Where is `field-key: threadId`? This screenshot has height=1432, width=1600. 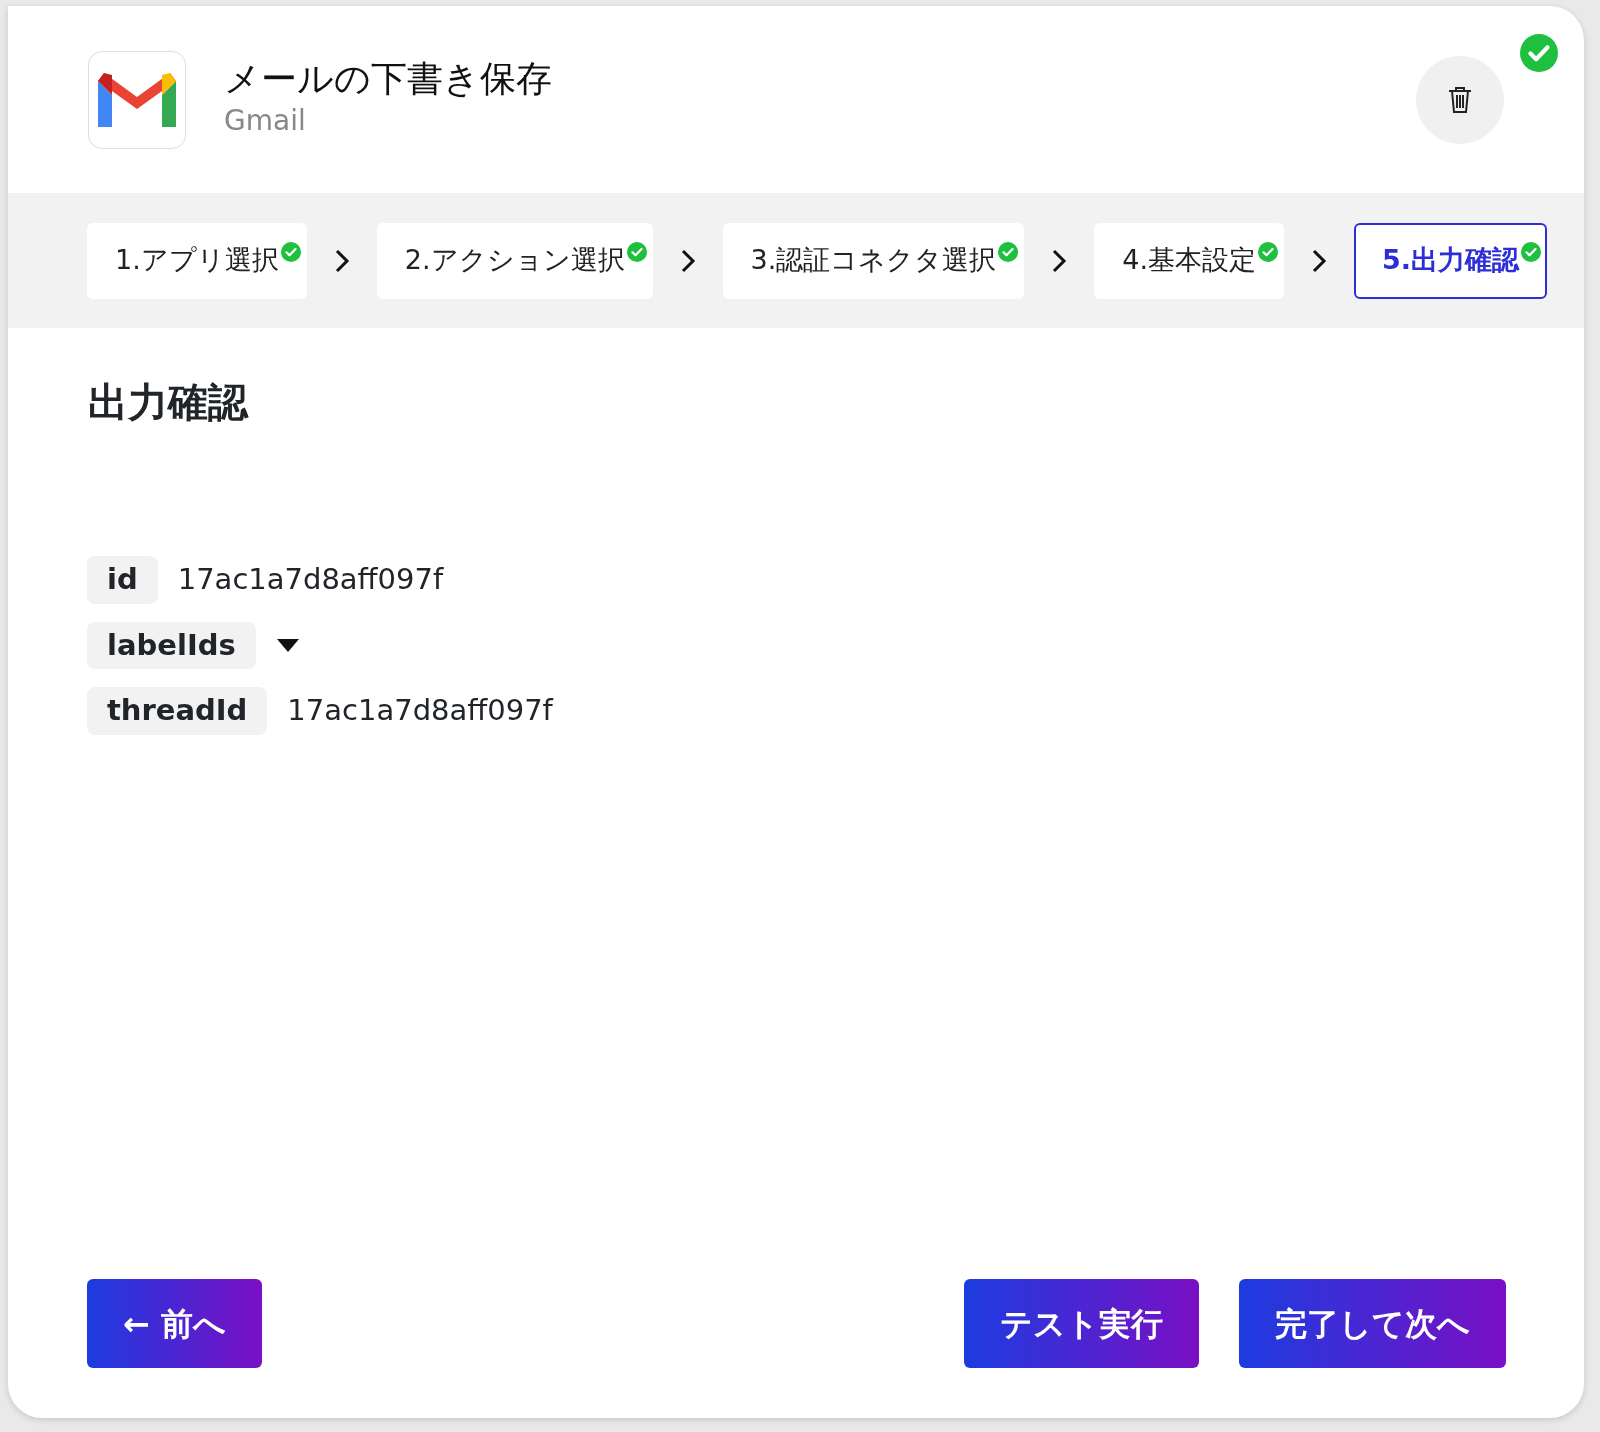
field-key: threadId is located at coordinates (177, 711).